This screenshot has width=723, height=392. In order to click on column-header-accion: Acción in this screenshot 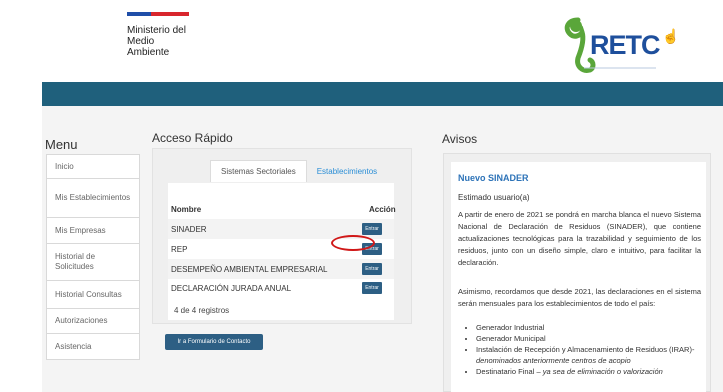, I will do `click(382, 209)`.